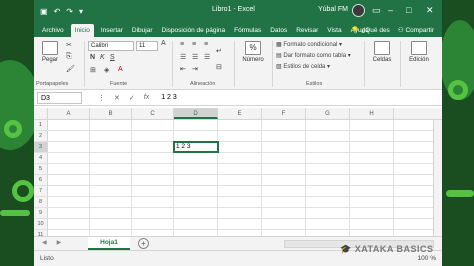 This screenshot has width=474, height=266. Describe the element at coordinates (112, 57) in the screenshot. I see `underline-icon: S` at that location.